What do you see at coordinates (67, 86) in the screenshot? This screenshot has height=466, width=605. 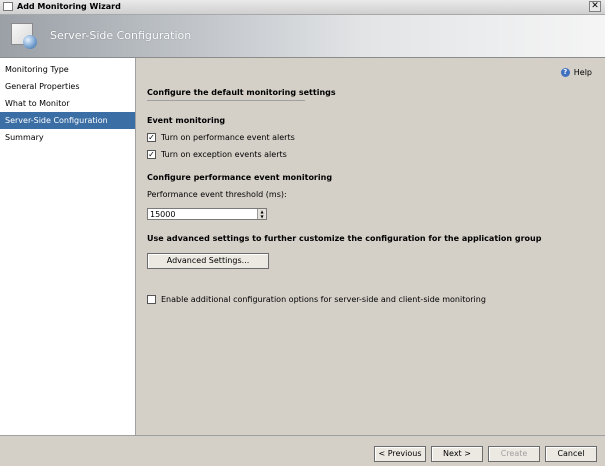 I see `nav-item-general-properties: General Properties` at bounding box center [67, 86].